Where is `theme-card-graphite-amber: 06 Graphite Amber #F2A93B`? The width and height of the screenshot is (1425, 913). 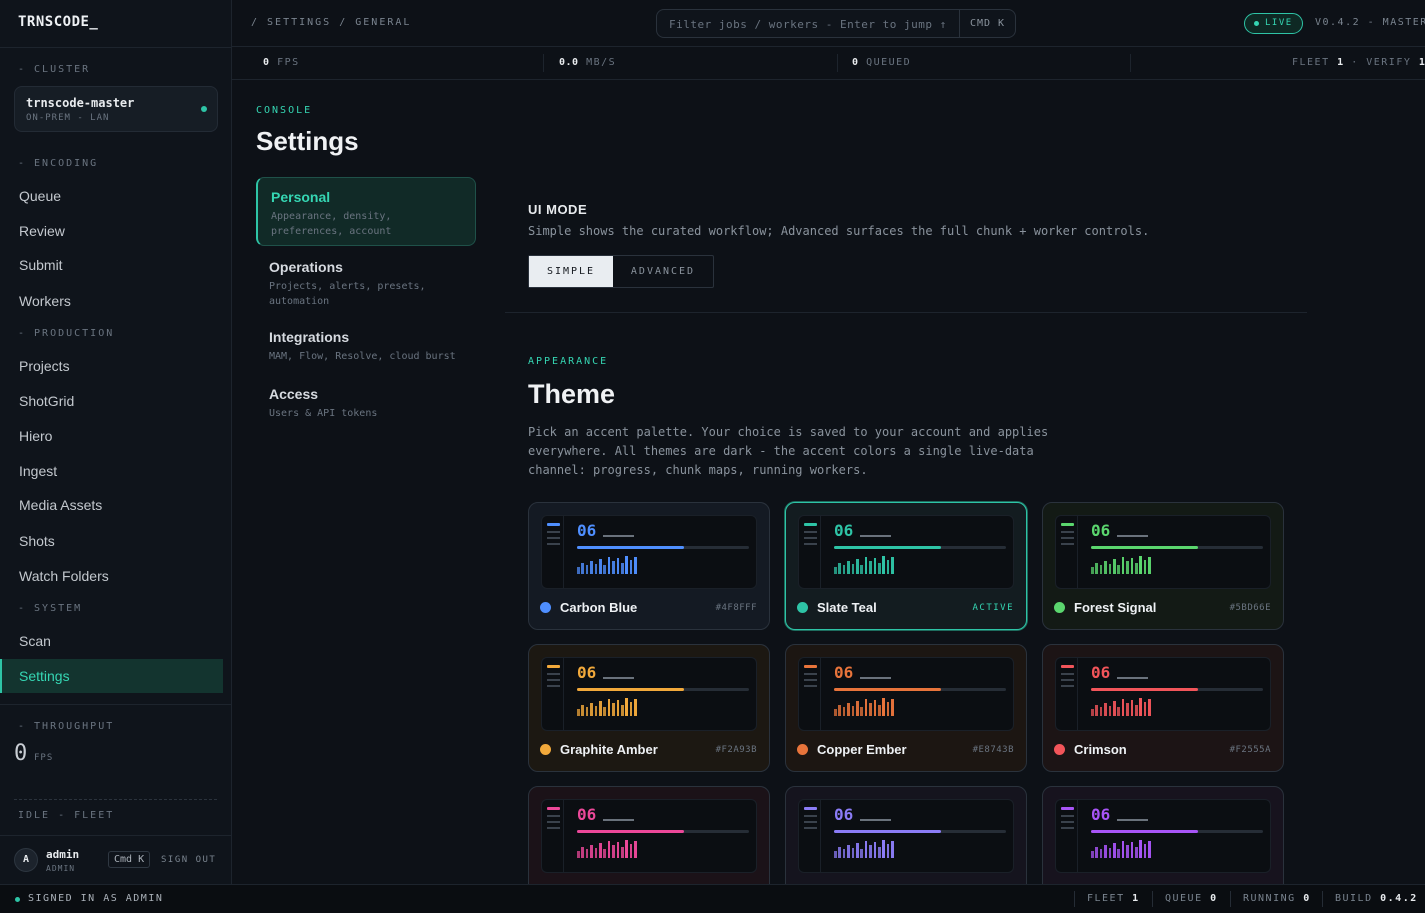 theme-card-graphite-amber: 06 Graphite Amber #F2A93B is located at coordinates (649, 708).